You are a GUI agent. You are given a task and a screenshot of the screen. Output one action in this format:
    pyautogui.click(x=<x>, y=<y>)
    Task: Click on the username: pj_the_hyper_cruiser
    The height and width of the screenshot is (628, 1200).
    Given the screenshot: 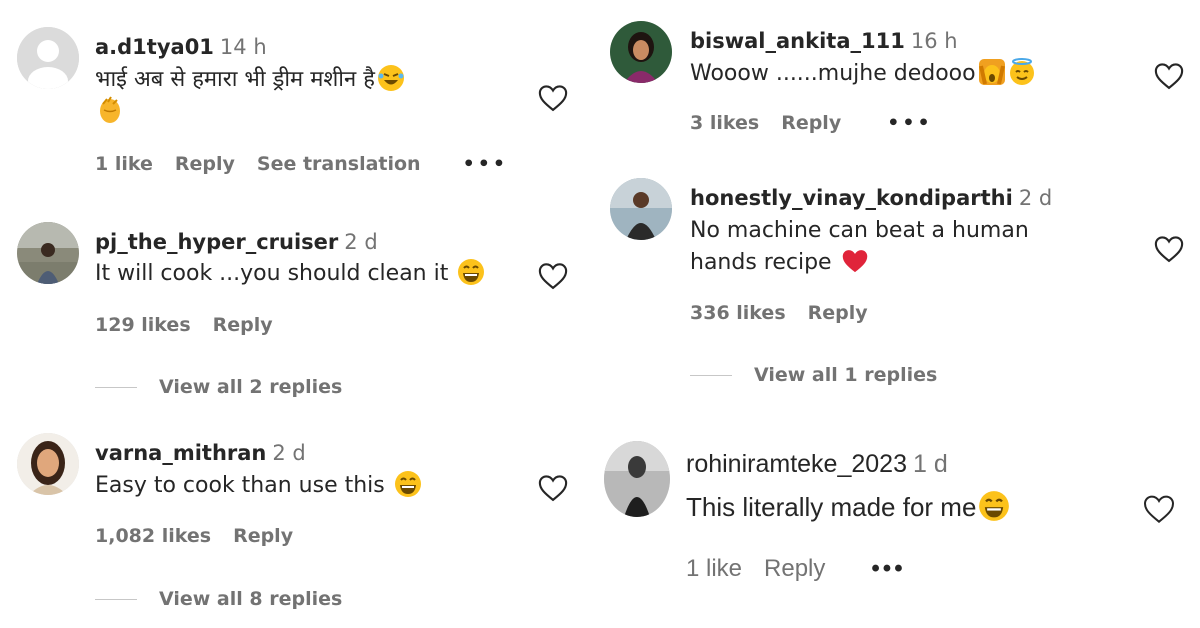 What is the action you would take?
    pyautogui.click(x=216, y=242)
    